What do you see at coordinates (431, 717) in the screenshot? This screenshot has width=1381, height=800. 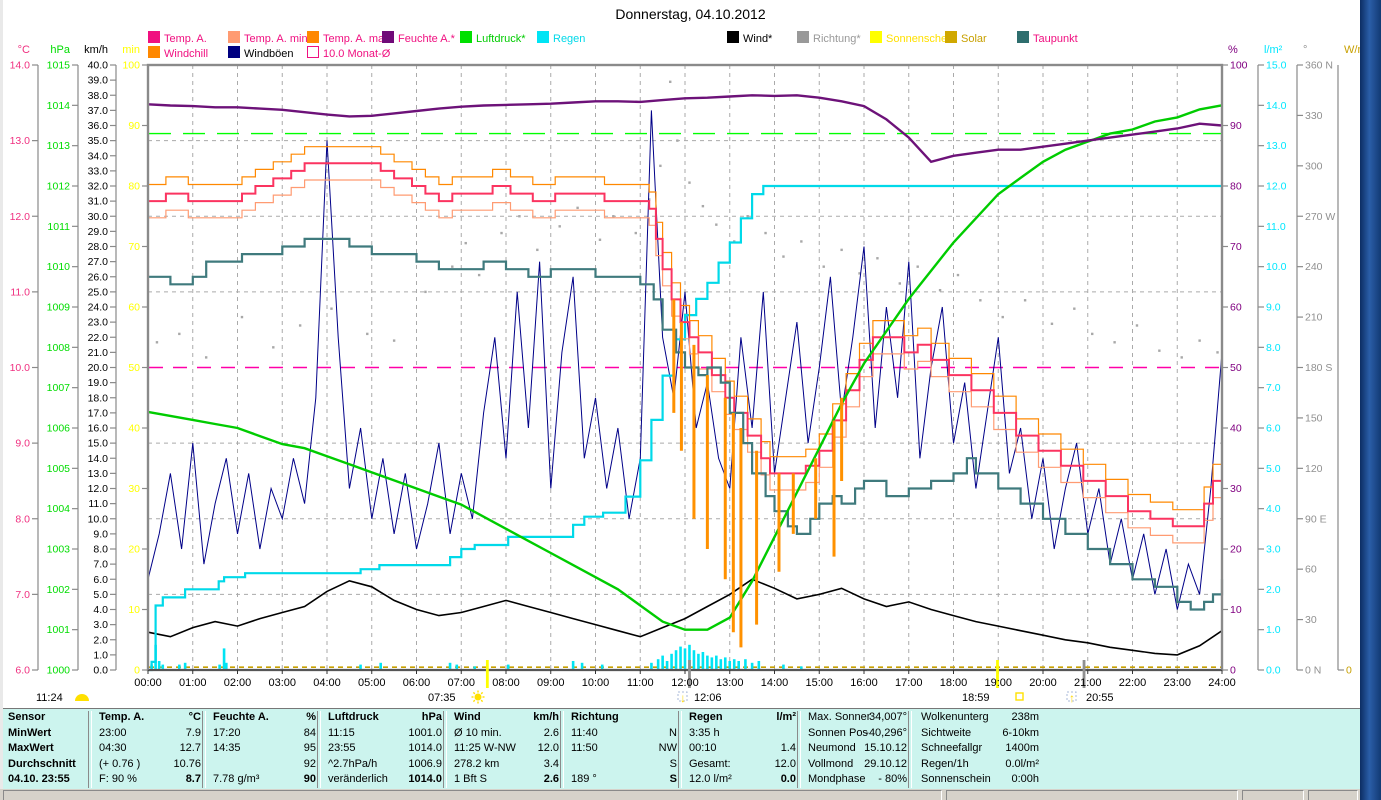 I see `col-unit: hPa` at bounding box center [431, 717].